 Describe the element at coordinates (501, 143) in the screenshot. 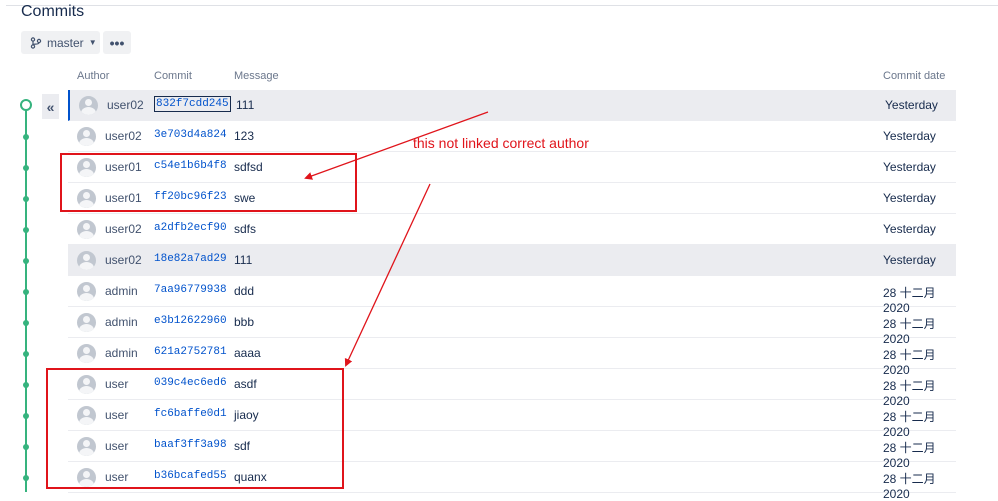

I see `annotation-text: this not linked correct author` at that location.